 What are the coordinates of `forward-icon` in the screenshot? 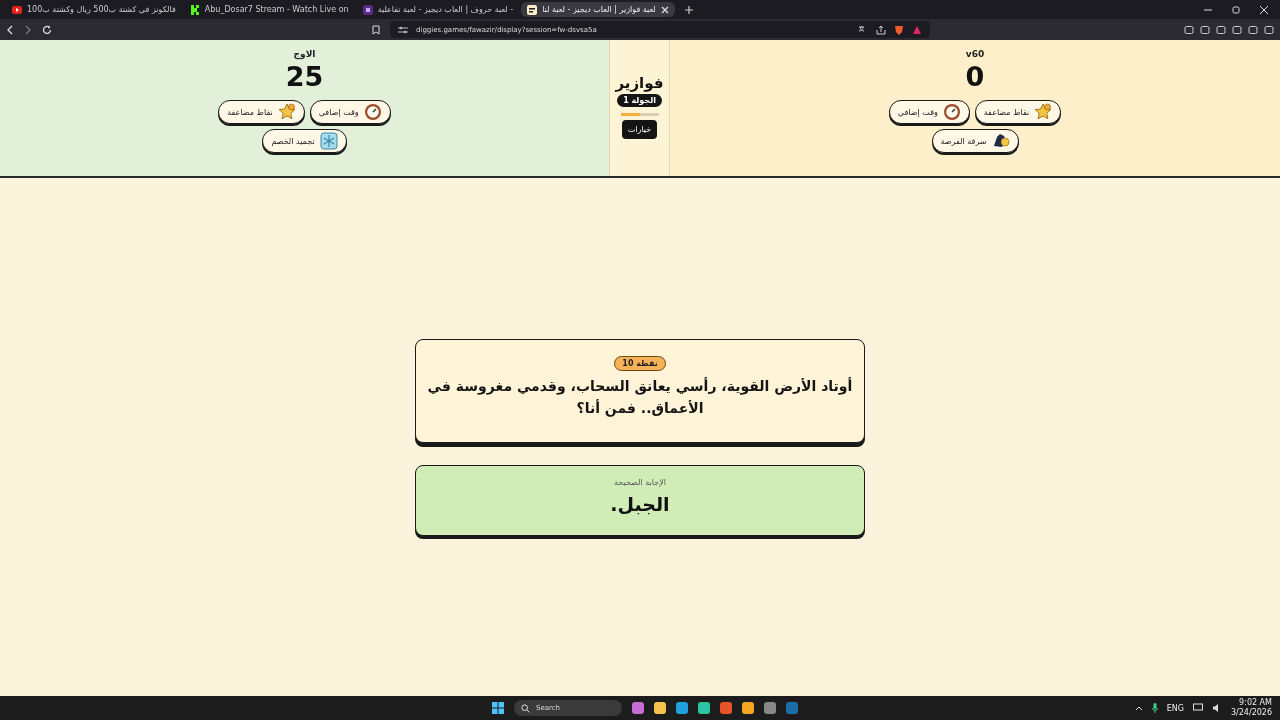 It's located at (28, 29).